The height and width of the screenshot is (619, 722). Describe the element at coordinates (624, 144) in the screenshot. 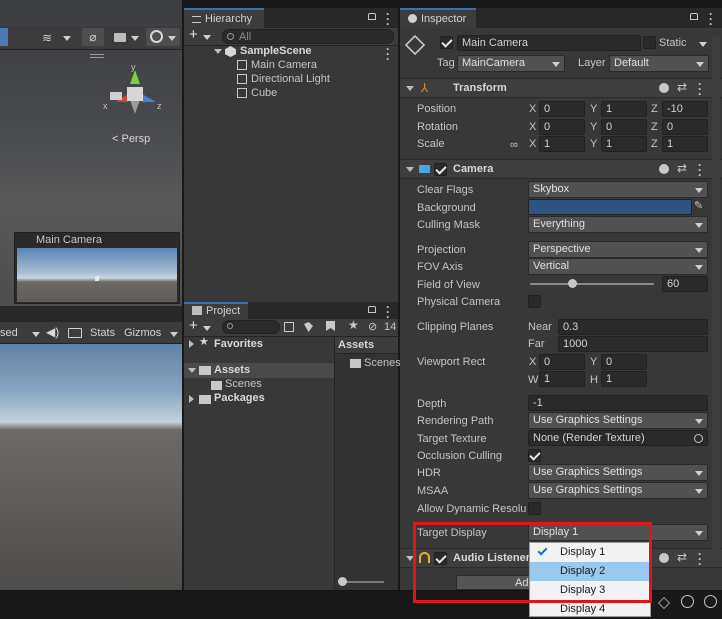

I see `scale-y-field: 1` at that location.